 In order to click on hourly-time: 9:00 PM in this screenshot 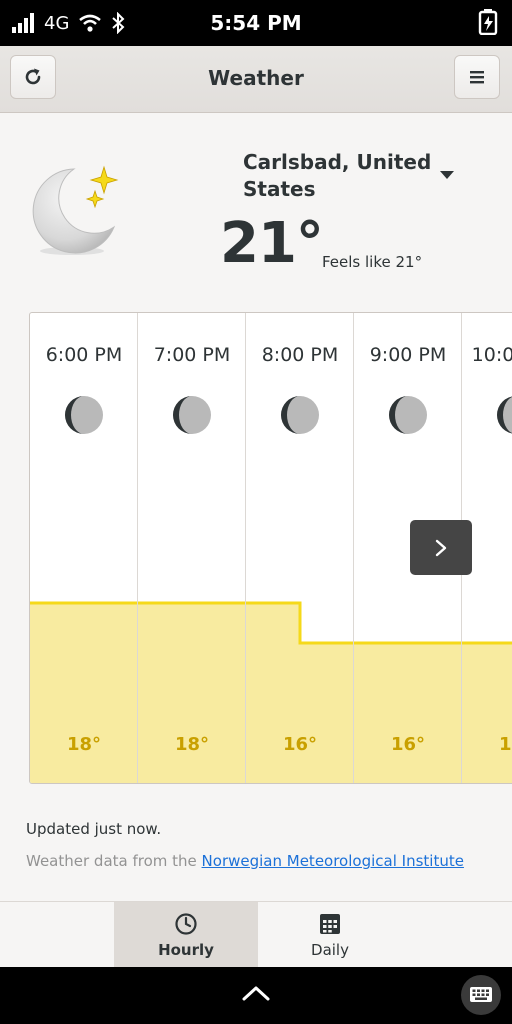, I will do `click(408, 355)`.